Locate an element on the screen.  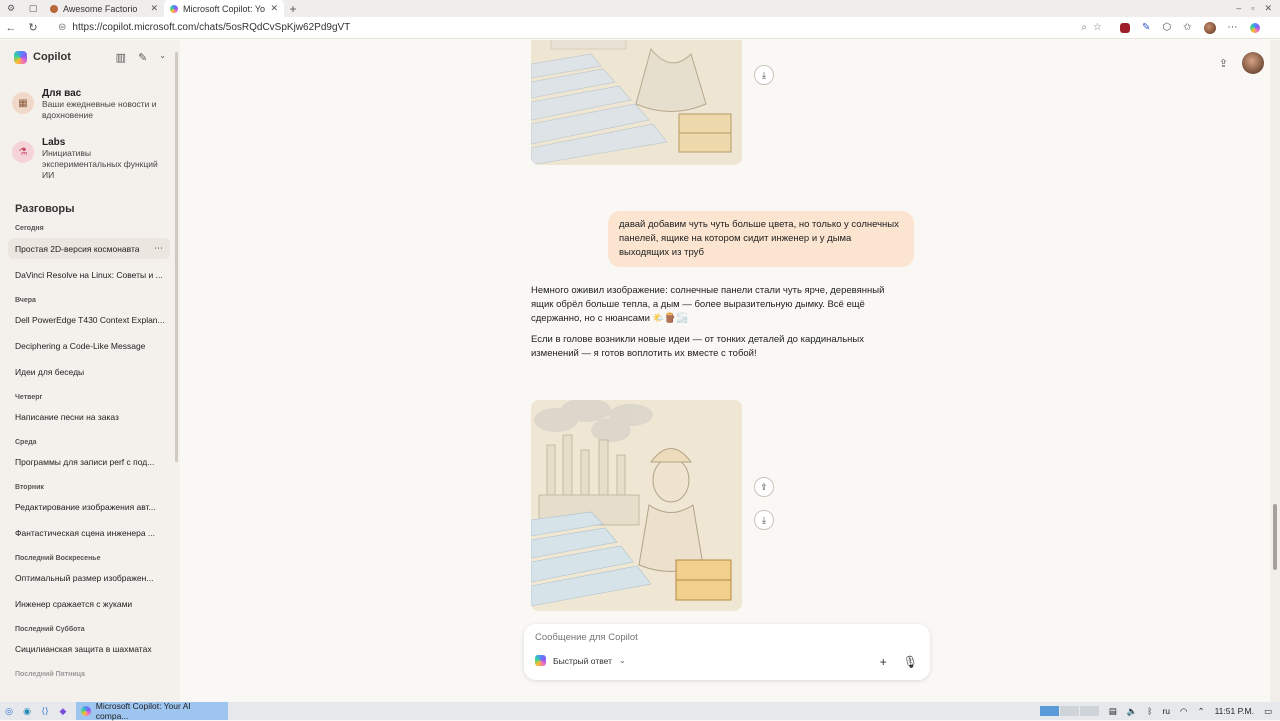
tab-title: Microsoft Copilot: Your is located at coordinates (224, 8).